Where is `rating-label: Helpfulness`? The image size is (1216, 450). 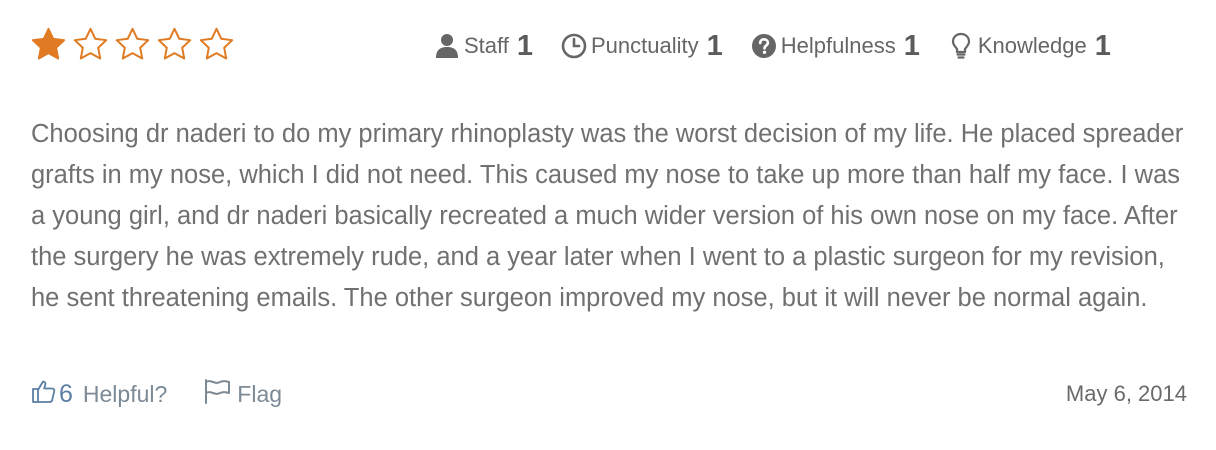
rating-label: Helpfulness is located at coordinates (838, 45).